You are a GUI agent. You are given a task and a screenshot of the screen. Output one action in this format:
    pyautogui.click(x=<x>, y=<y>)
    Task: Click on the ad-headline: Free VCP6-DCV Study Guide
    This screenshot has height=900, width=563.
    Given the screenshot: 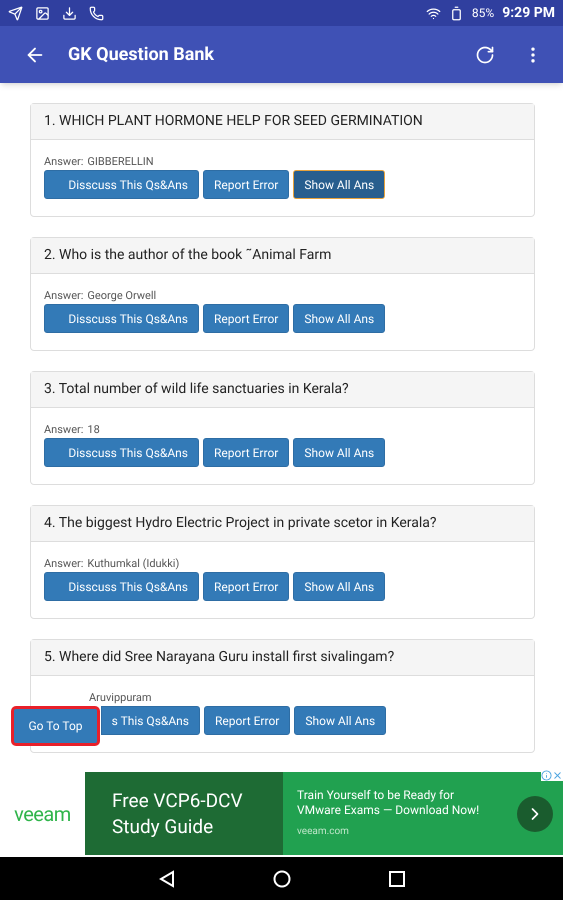 What is the action you would take?
    pyautogui.click(x=178, y=814)
    